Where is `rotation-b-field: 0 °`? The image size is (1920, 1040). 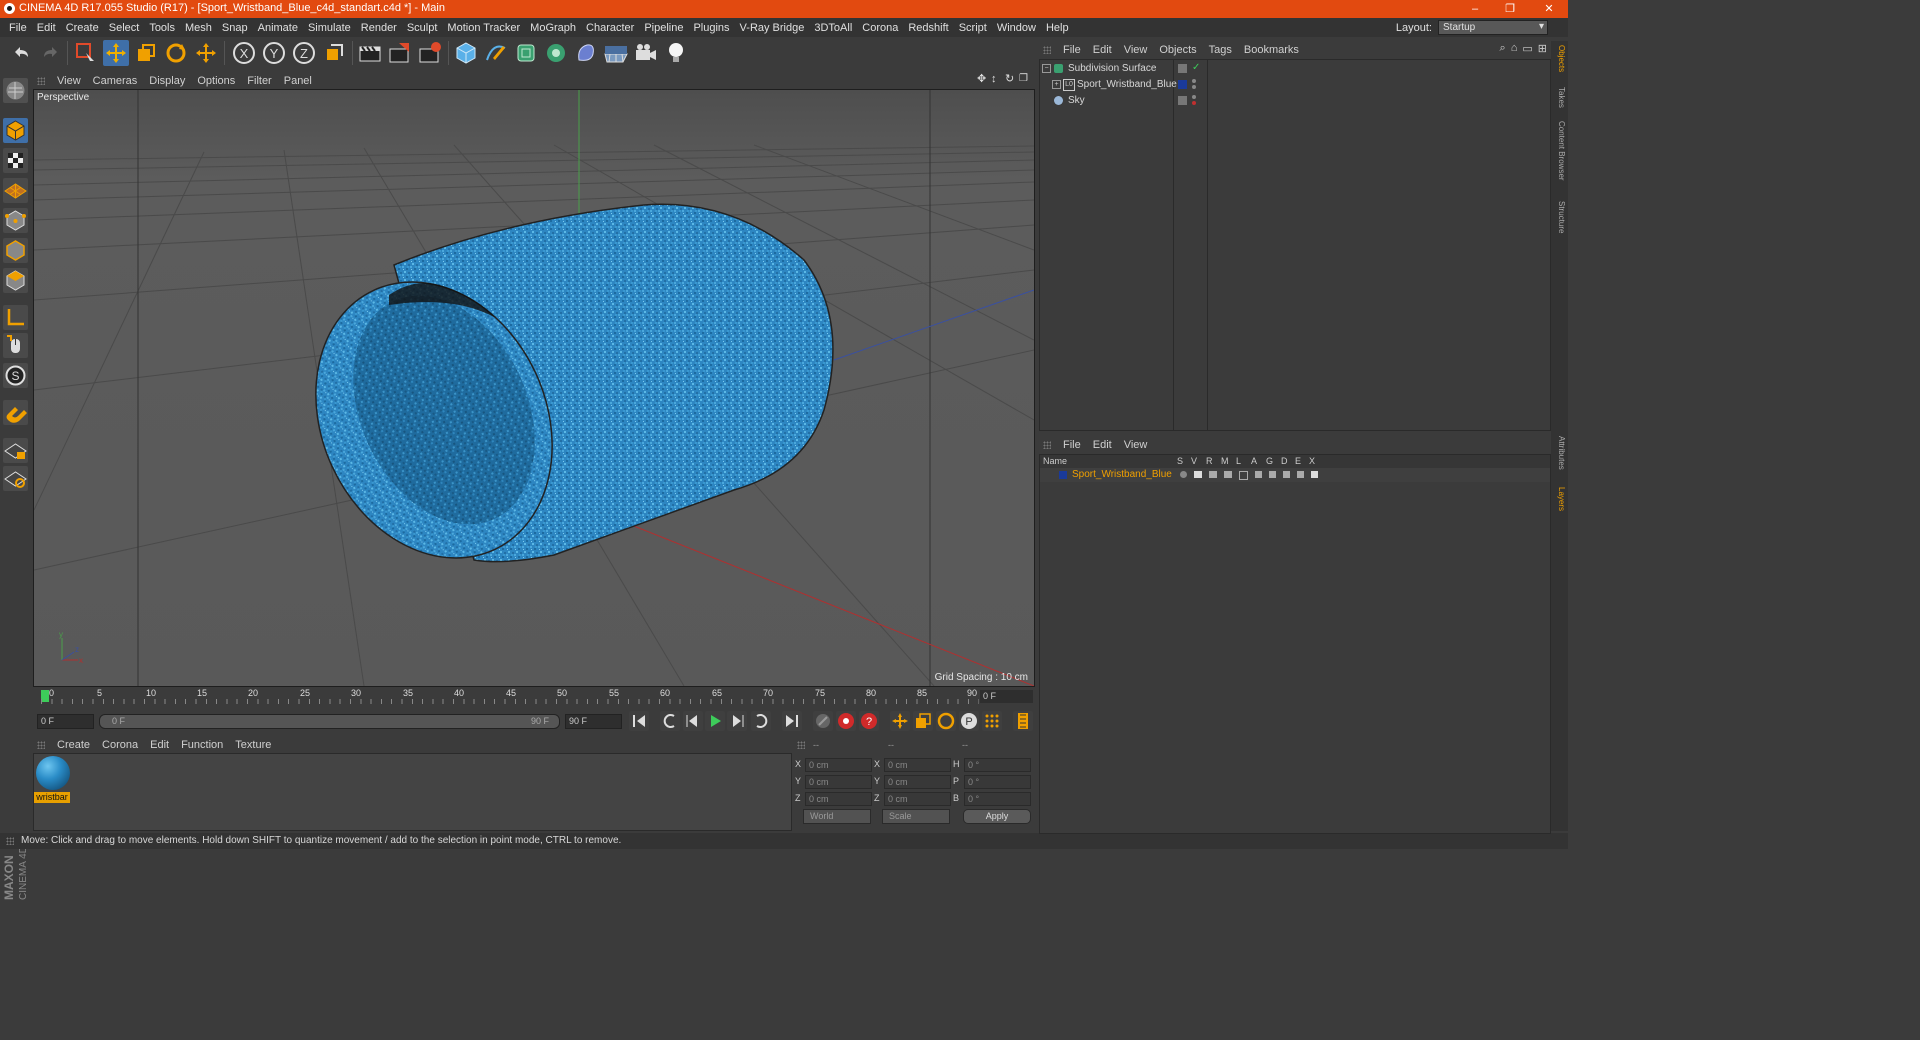 rotation-b-field: 0 ° is located at coordinates (997, 799).